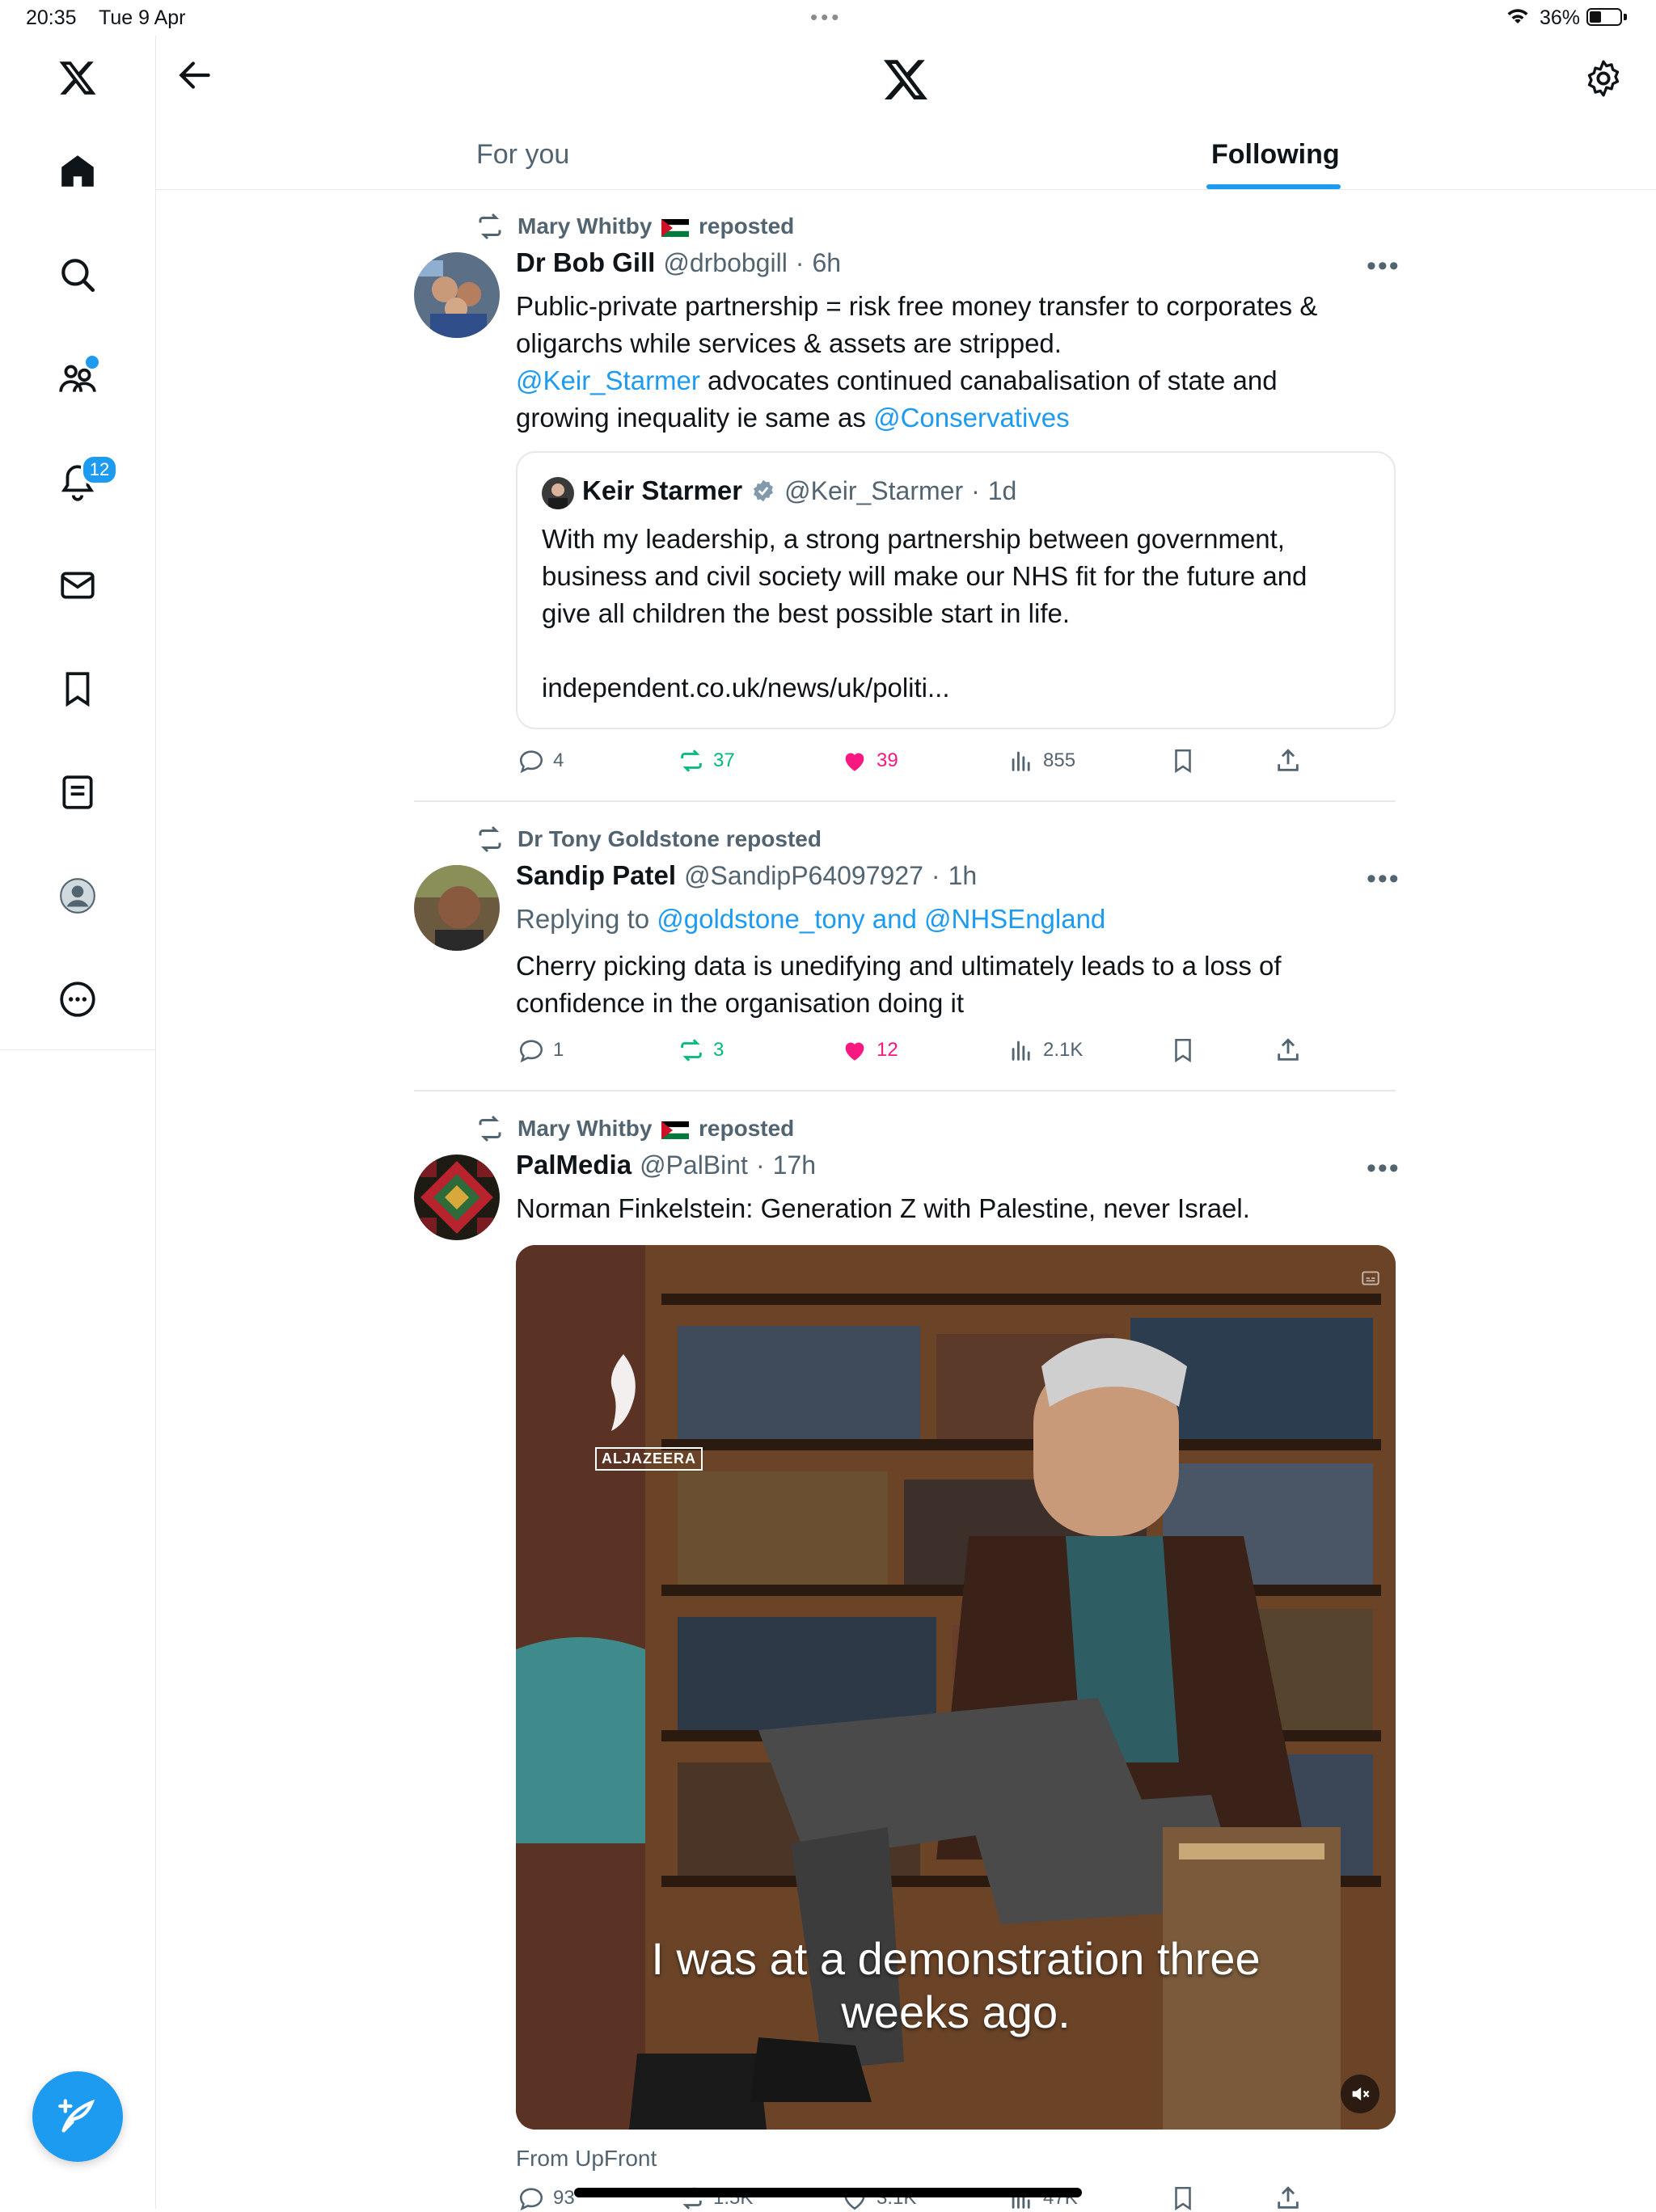 The image size is (1656, 2212). Describe the element at coordinates (675, 228) in the screenshot. I see `palestine-flag-icon` at that location.